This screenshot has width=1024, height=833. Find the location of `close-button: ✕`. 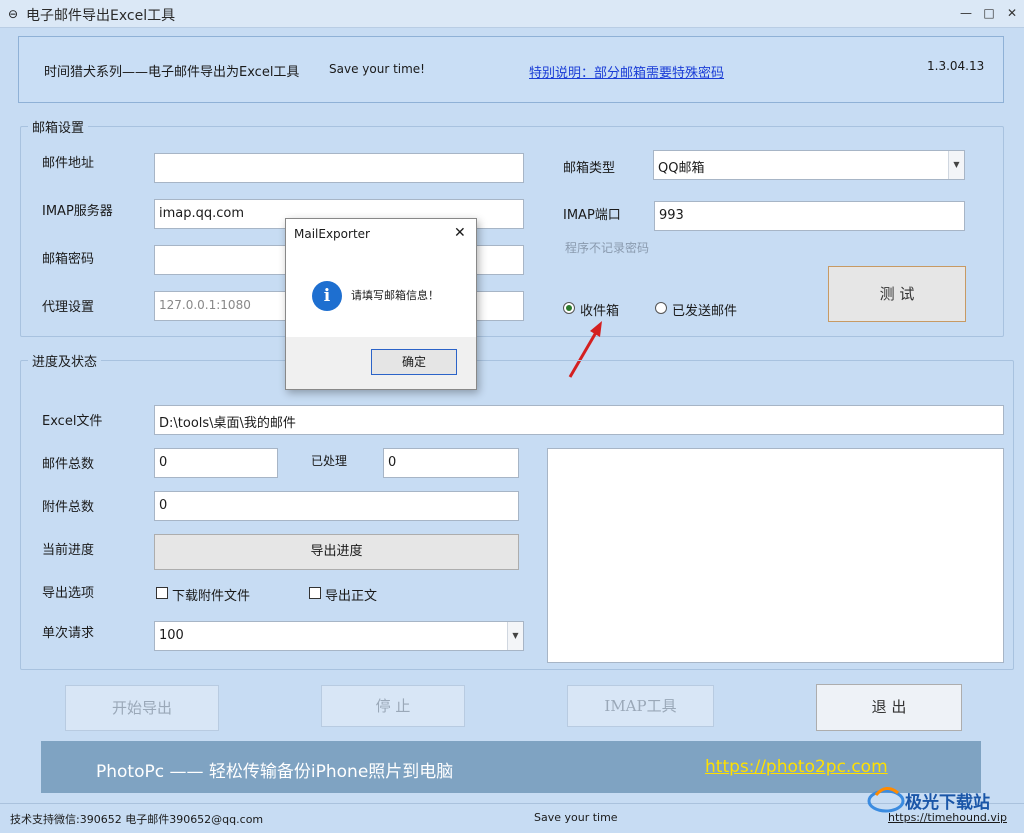

close-button: ✕ is located at coordinates (1012, 13).